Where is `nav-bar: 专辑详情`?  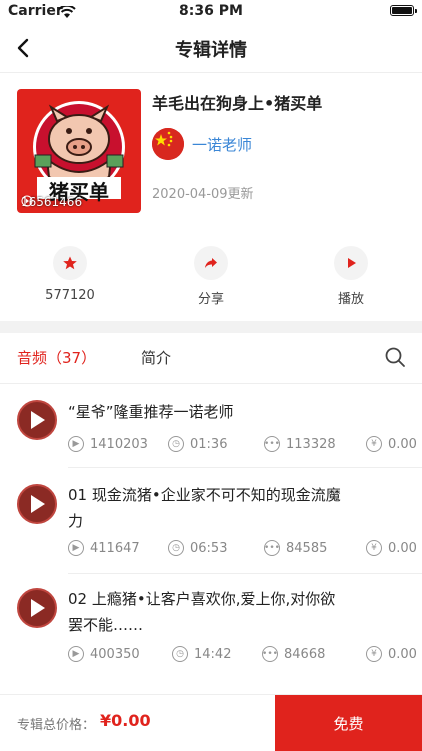 nav-bar: 专辑详情 is located at coordinates (211, 48).